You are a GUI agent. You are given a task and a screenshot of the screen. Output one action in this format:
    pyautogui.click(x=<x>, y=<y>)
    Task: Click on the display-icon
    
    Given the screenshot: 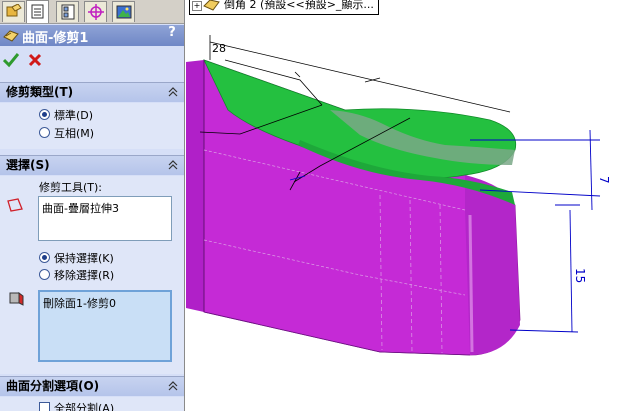 What is the action you would take?
    pyautogui.click(x=124, y=12)
    